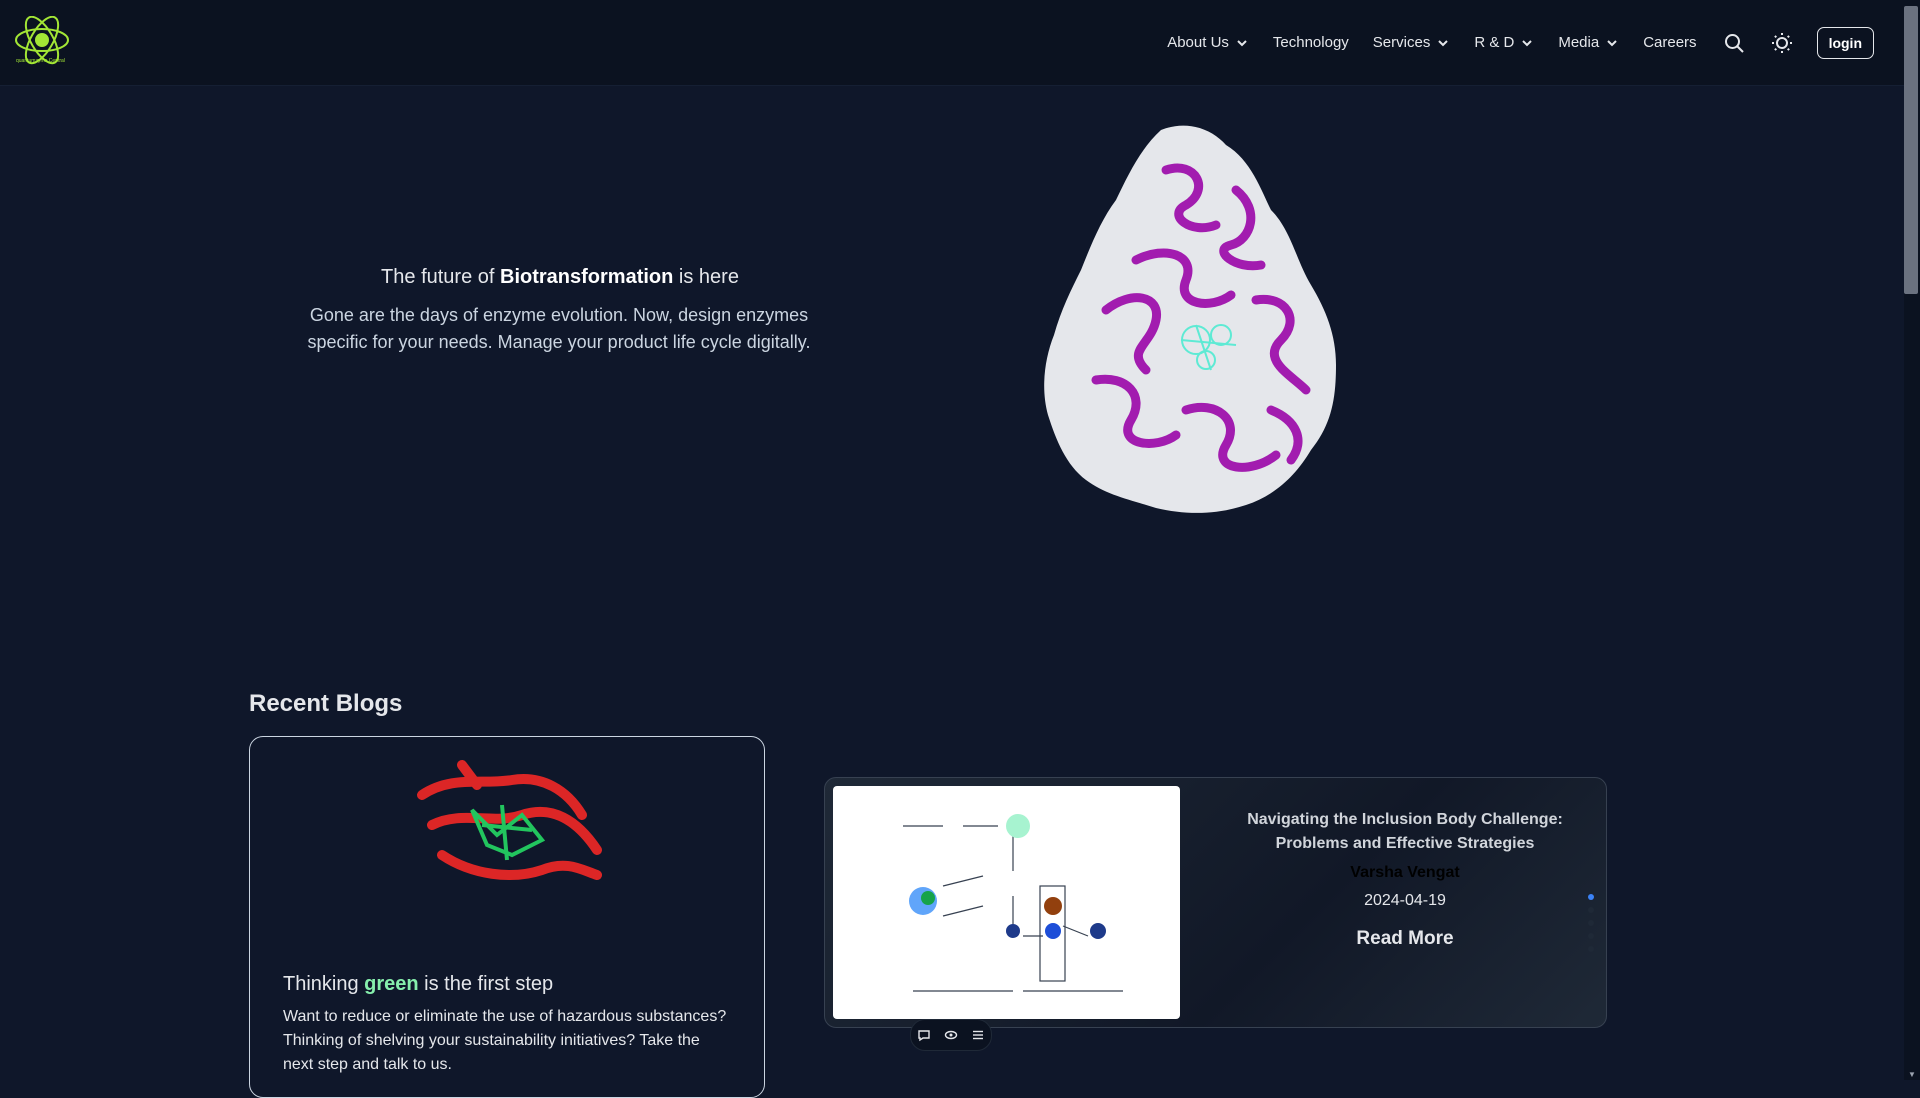 Image resolution: width=1920 pixels, height=1098 pixels. I want to click on comment-icon, so click(924, 1035).